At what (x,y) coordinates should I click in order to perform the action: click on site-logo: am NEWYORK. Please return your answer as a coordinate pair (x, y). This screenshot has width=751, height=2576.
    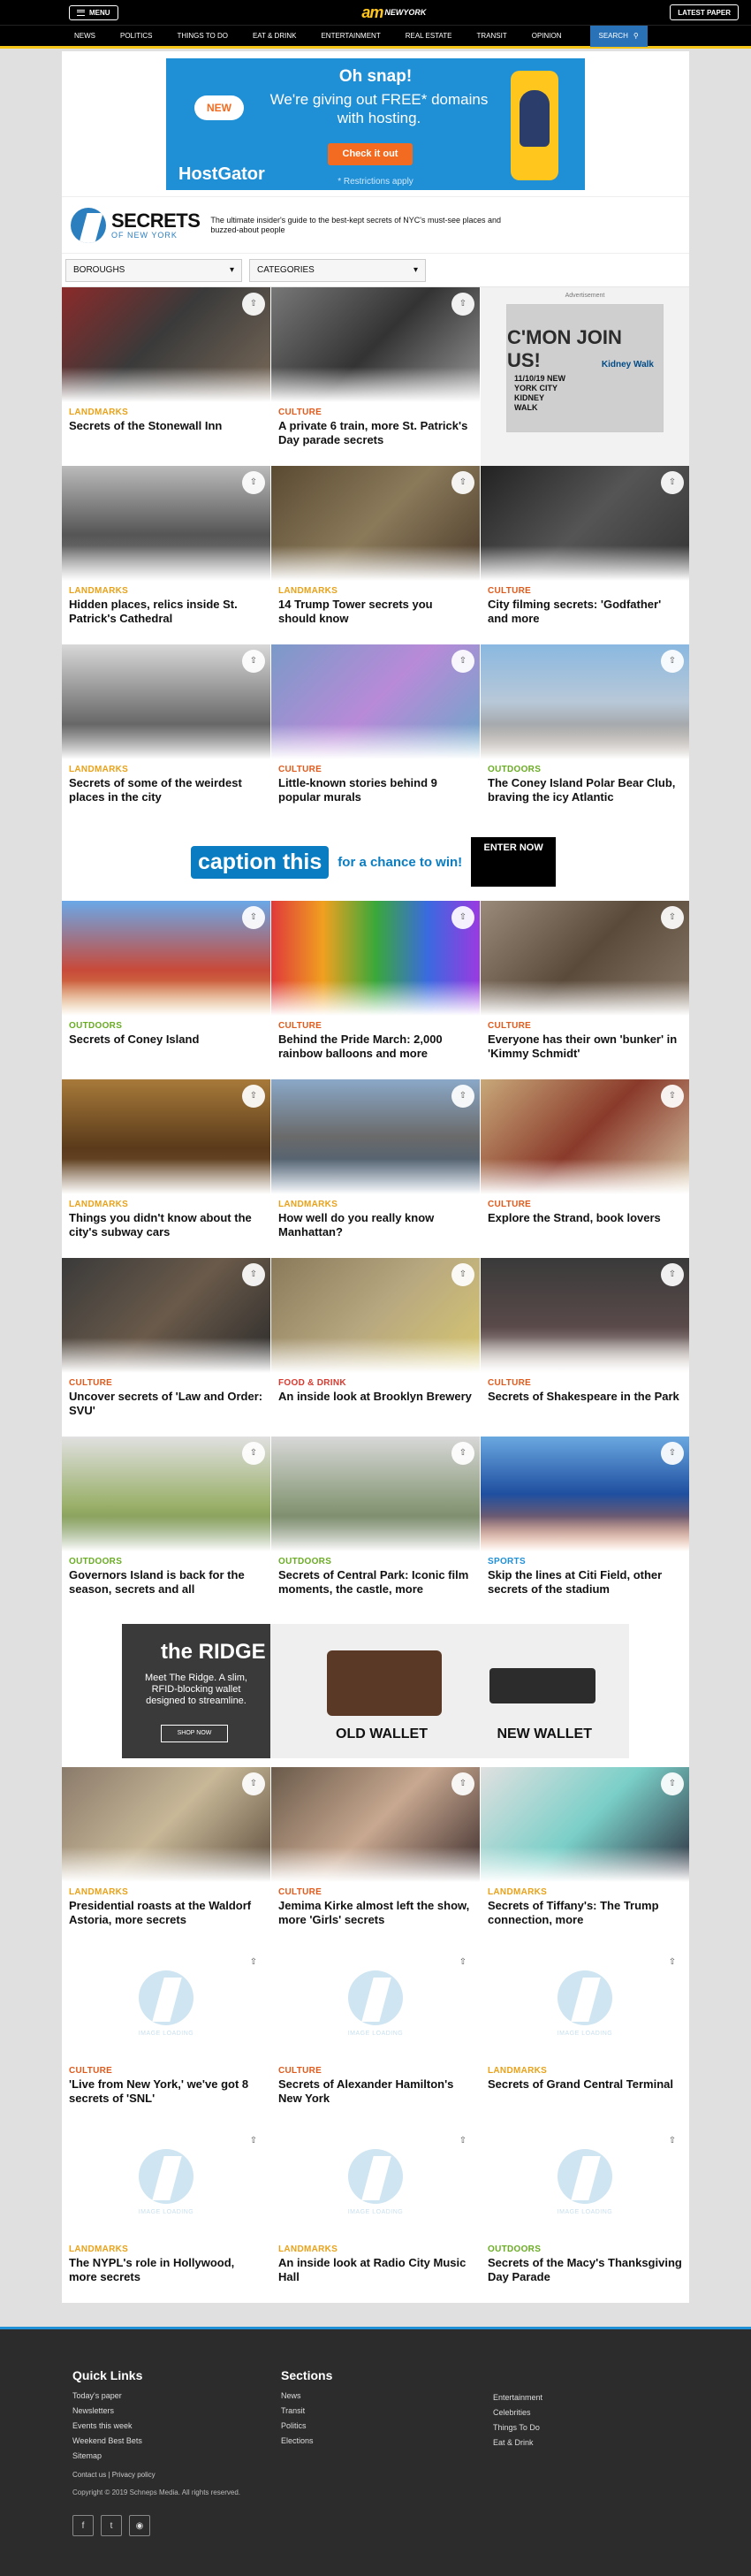
    Looking at the image, I should click on (393, 13).